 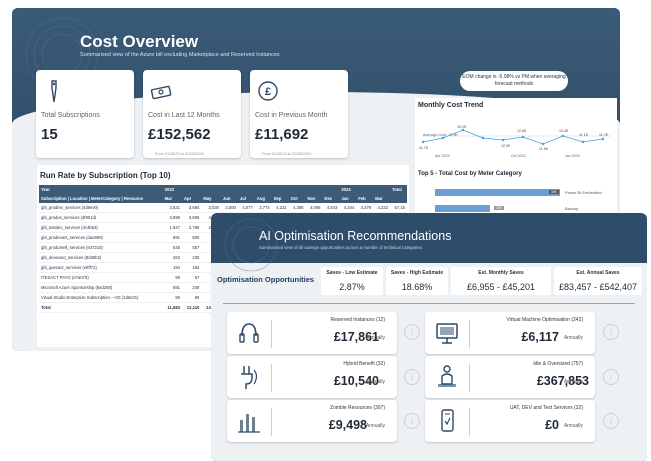 What do you see at coordinates (101, 307) in the screenshot?
I see `row-label: Total` at bounding box center [101, 307].